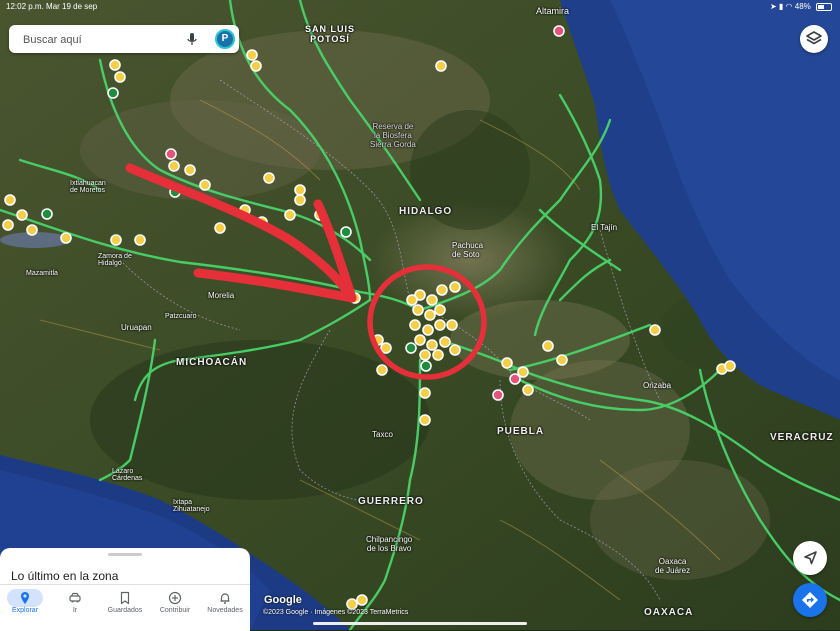 Image resolution: width=840 pixels, height=631 pixels. Describe the element at coordinates (657, 385) in the screenshot. I see `label-orizaba: Orizaba` at that location.